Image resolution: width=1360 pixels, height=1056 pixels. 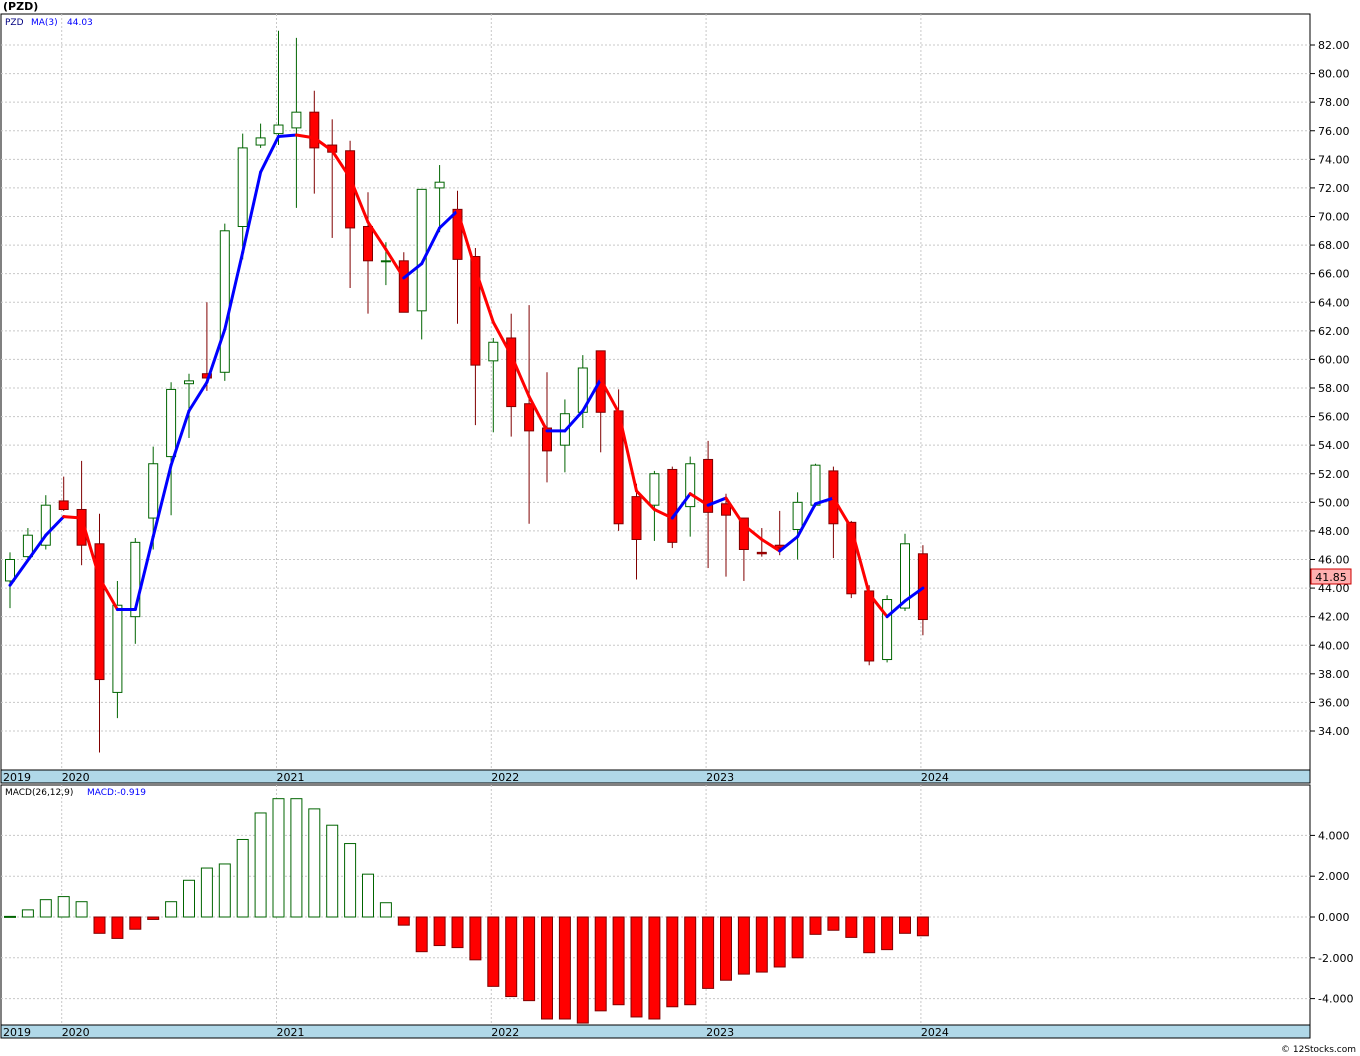 I want to click on price-y-tick-label: 72.00, so click(x=1334, y=188).